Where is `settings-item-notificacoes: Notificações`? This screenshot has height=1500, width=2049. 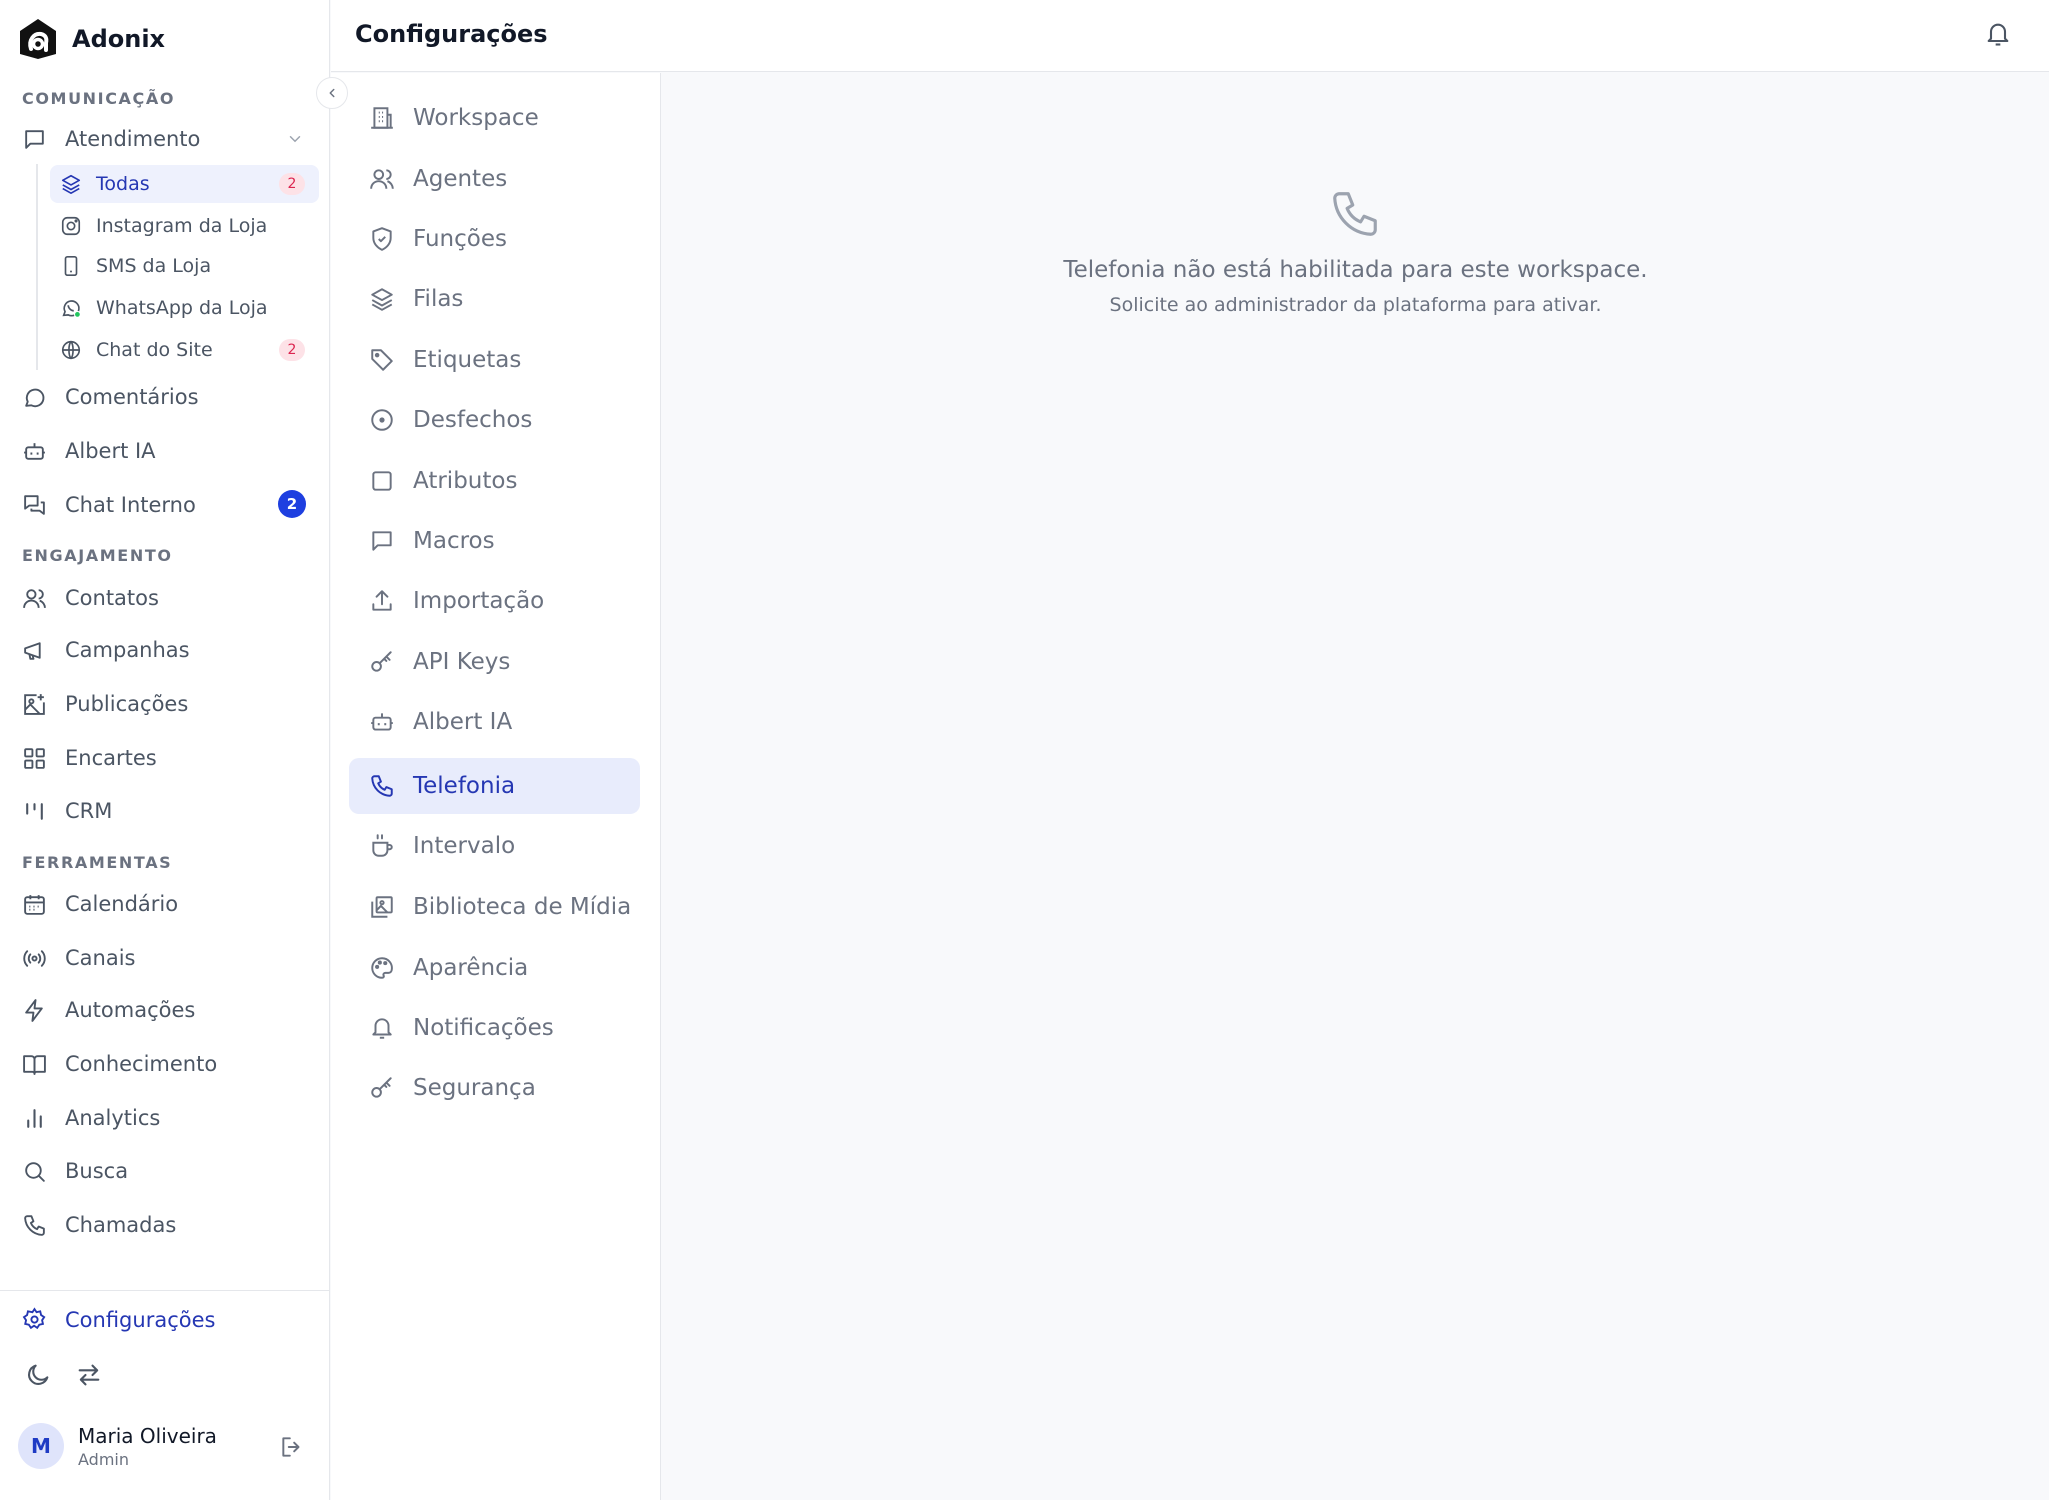
settings-item-notificacoes: Notificações is located at coordinates (494, 1028).